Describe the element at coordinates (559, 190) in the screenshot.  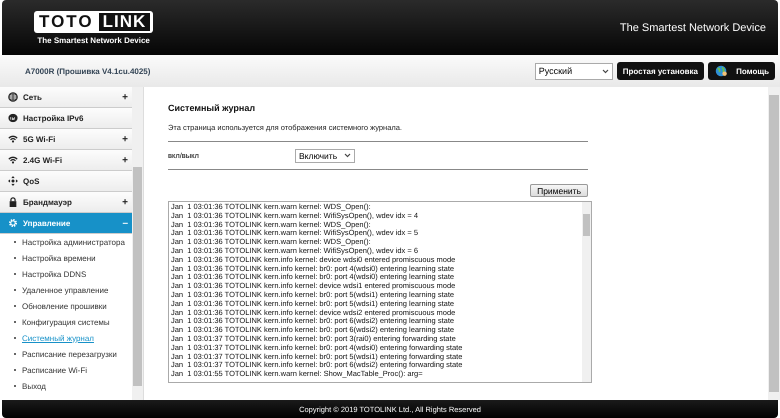
I see `apply-button: Применить` at that location.